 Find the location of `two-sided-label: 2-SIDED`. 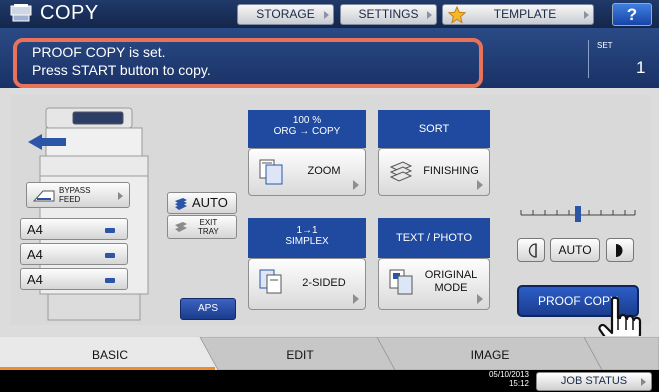

two-sided-label: 2-SIDED is located at coordinates (324, 283).